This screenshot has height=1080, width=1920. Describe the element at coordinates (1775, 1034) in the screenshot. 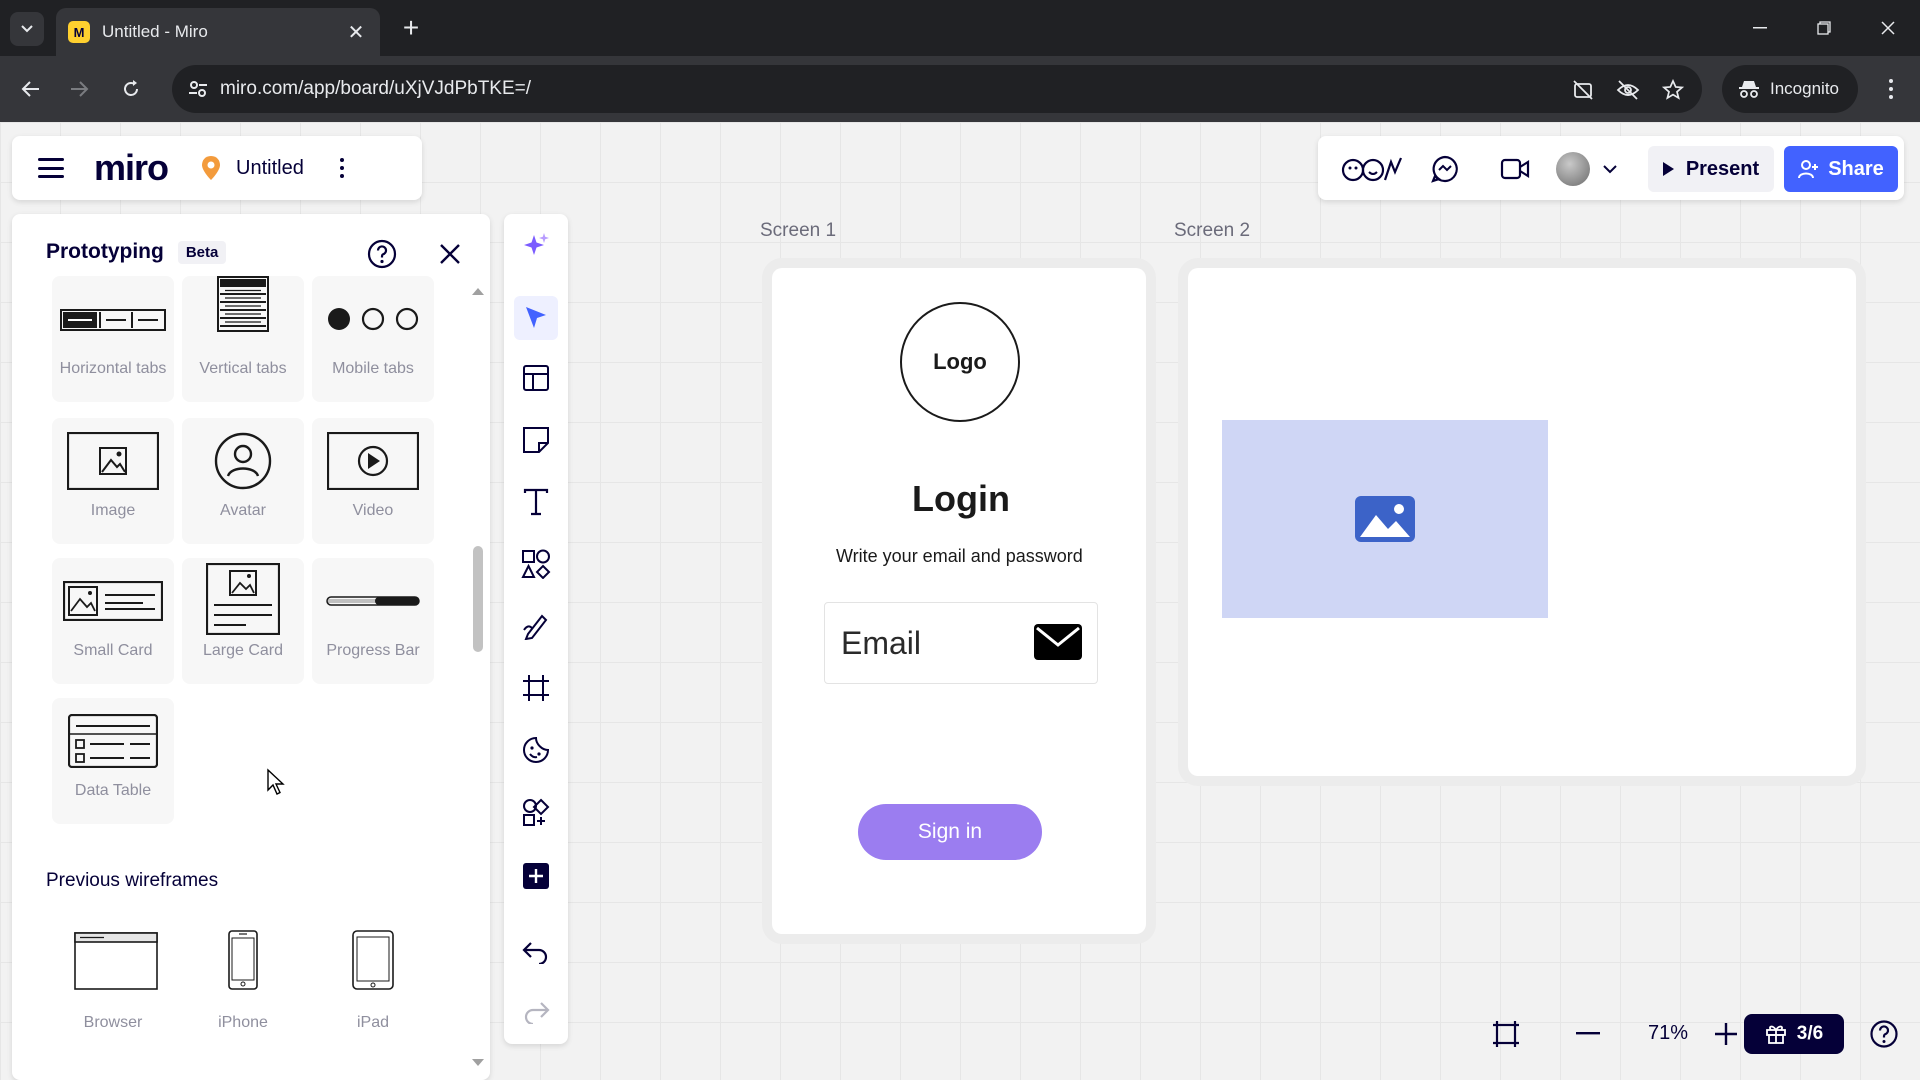

I see `gift-icon` at that location.